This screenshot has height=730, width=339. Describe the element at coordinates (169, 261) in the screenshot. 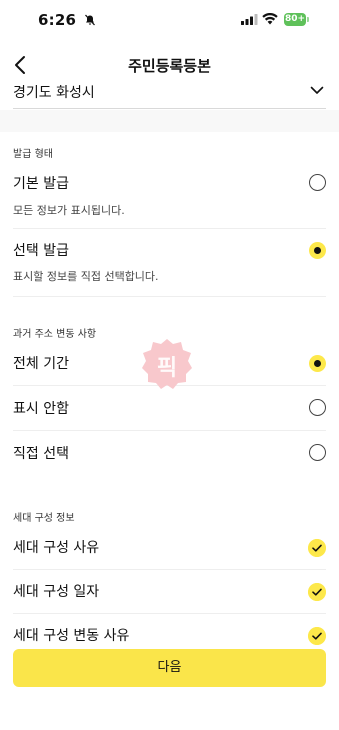

I see `option-selective-issue: 선택 발급 표시할 정보를 직접 선택합니다.` at that location.